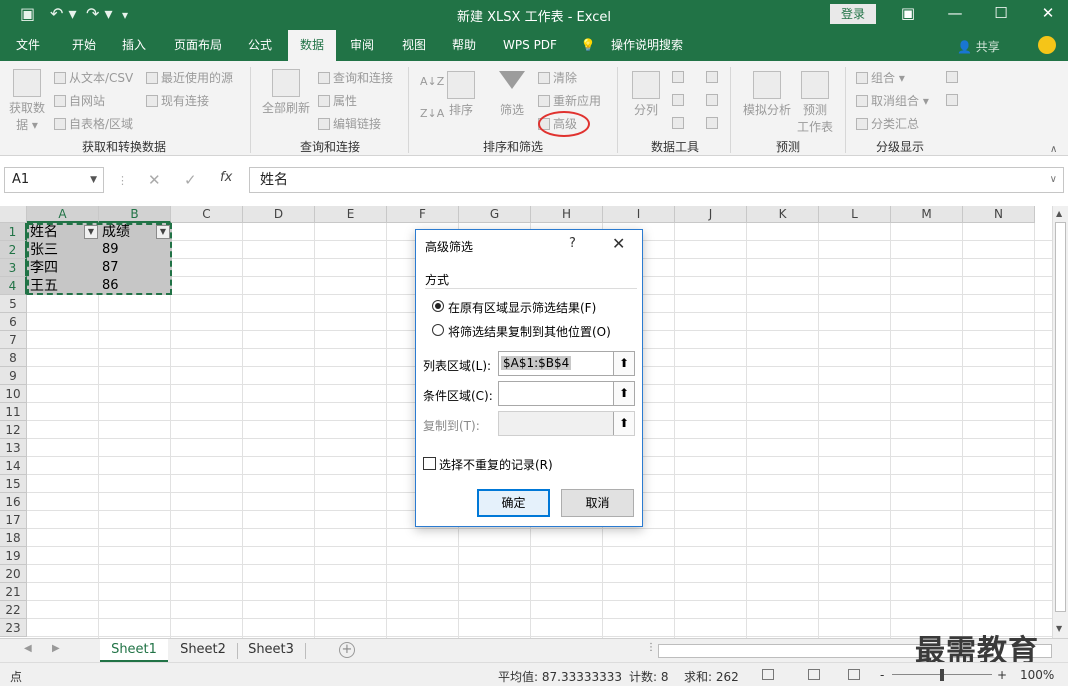 The image size is (1068, 686). Describe the element at coordinates (892, 100) in the screenshot. I see `ungroup-button: 取消组合 ▾` at that location.